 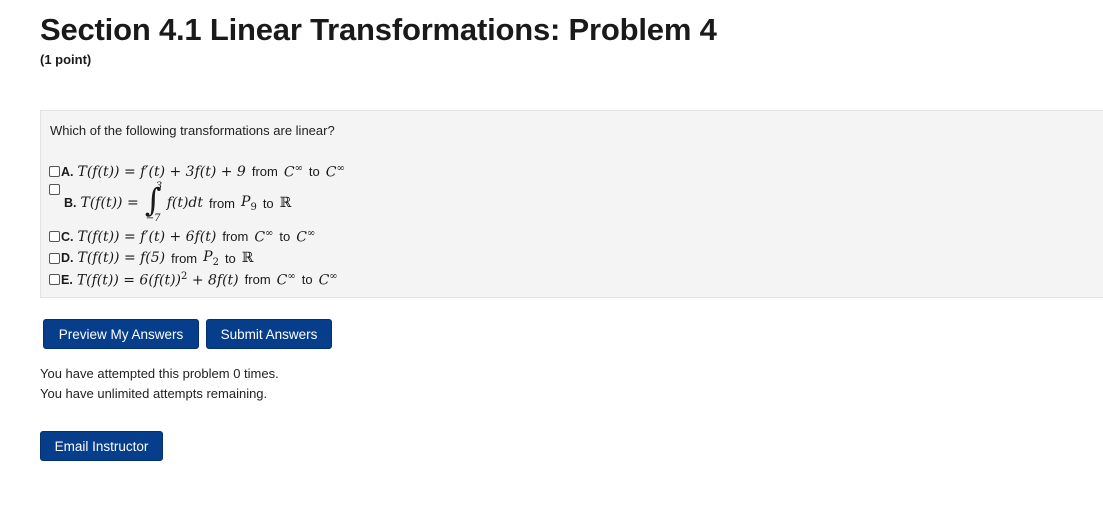 I want to click on submit-answers-button: Submit Answers, so click(x=269, y=334).